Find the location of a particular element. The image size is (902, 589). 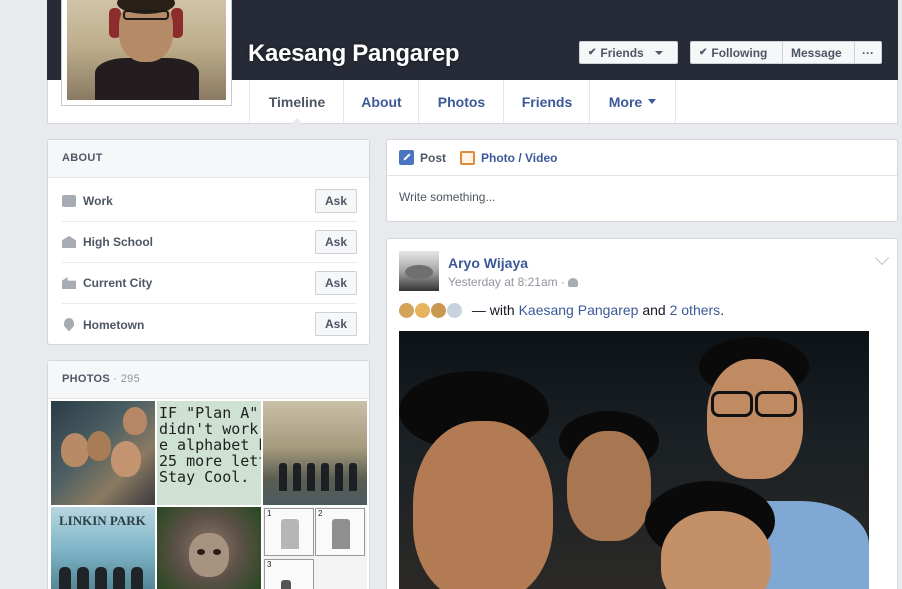

story-options-chevron-icon is located at coordinates (882, 258).